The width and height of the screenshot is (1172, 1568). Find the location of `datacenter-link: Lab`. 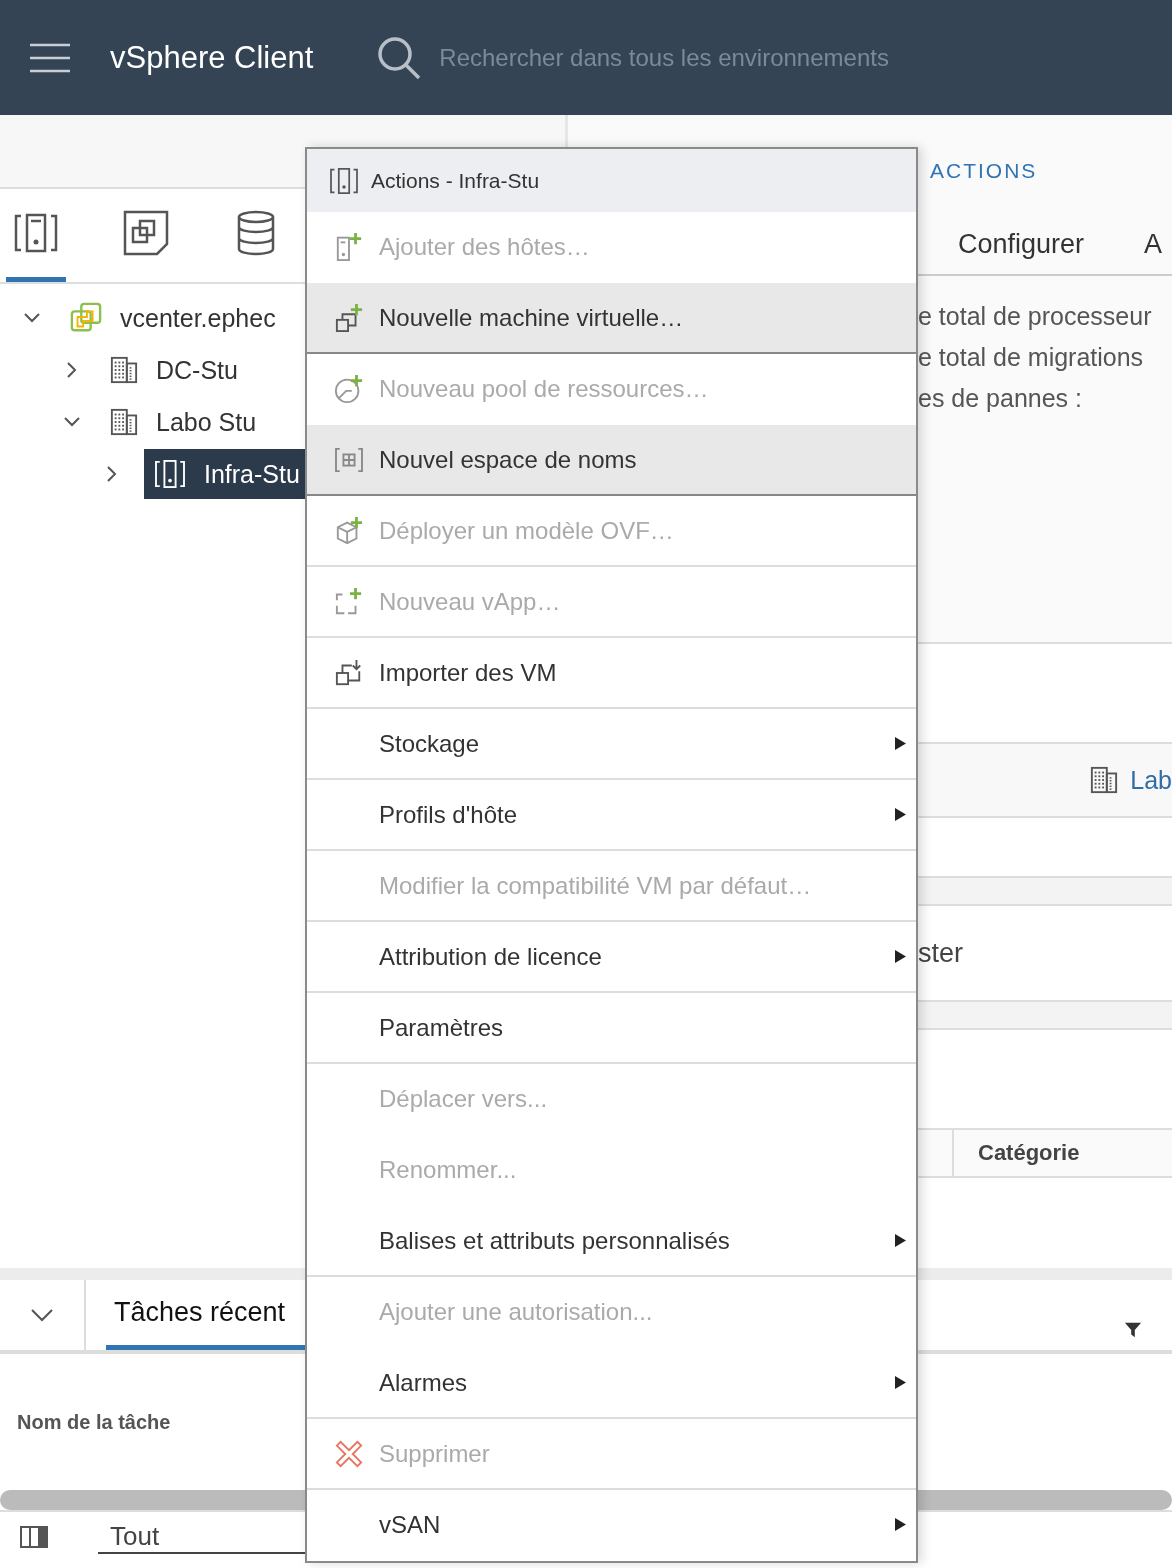

datacenter-link: Lab is located at coordinates (1151, 780).